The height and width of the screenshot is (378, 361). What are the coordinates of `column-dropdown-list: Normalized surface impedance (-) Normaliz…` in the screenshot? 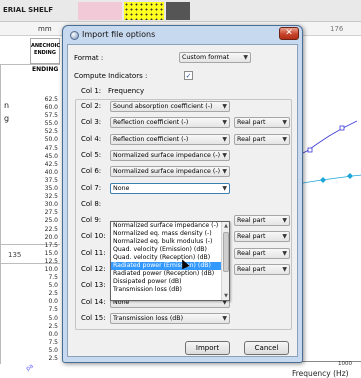 It's located at (170, 261).